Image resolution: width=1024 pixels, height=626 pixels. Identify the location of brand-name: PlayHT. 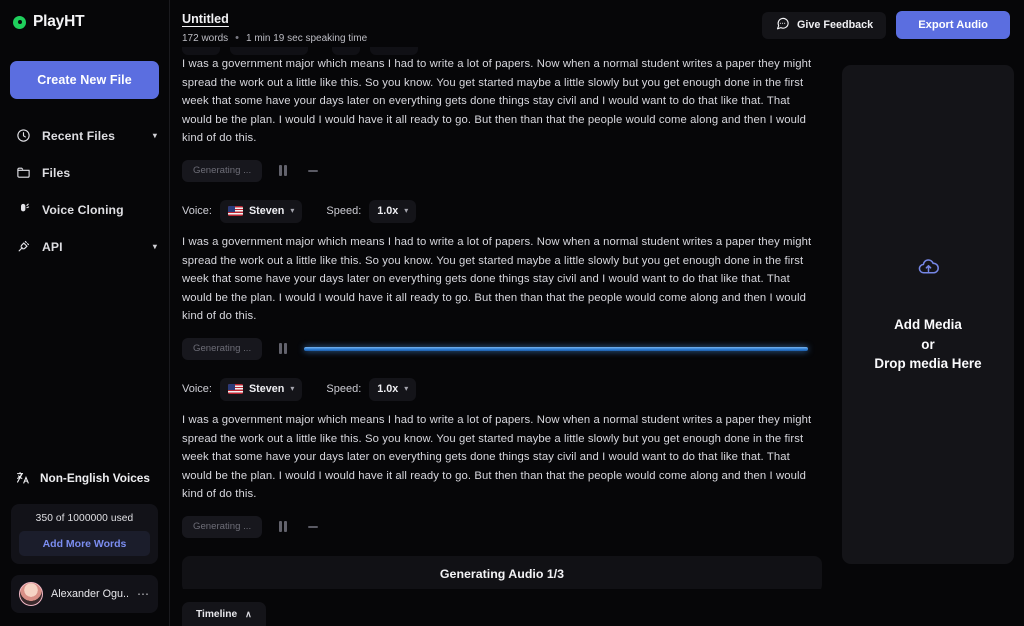
(59, 21).